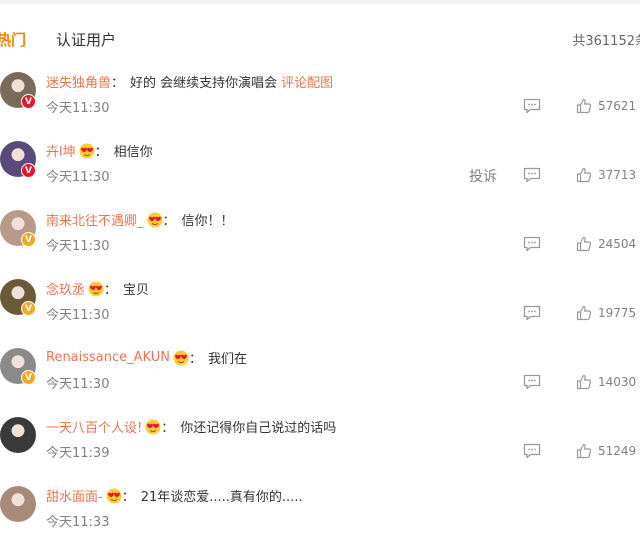  Describe the element at coordinates (307, 81) in the screenshot. I see `comment-image-link: 评论配图` at that location.